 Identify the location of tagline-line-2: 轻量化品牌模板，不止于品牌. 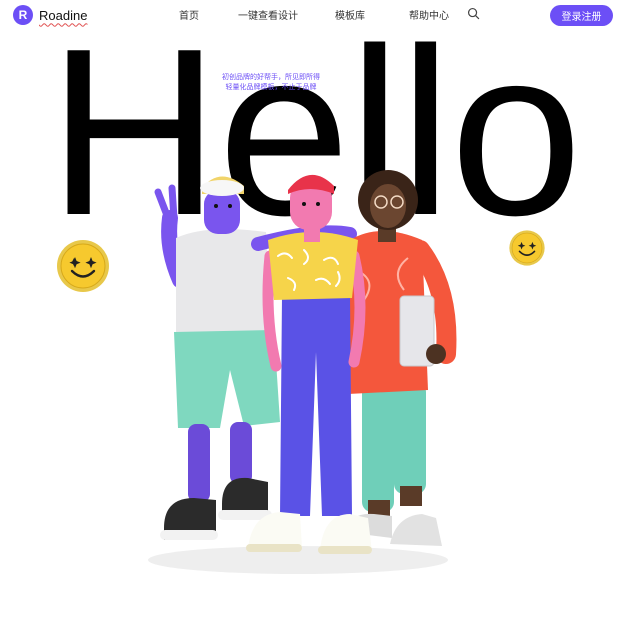
(271, 87).